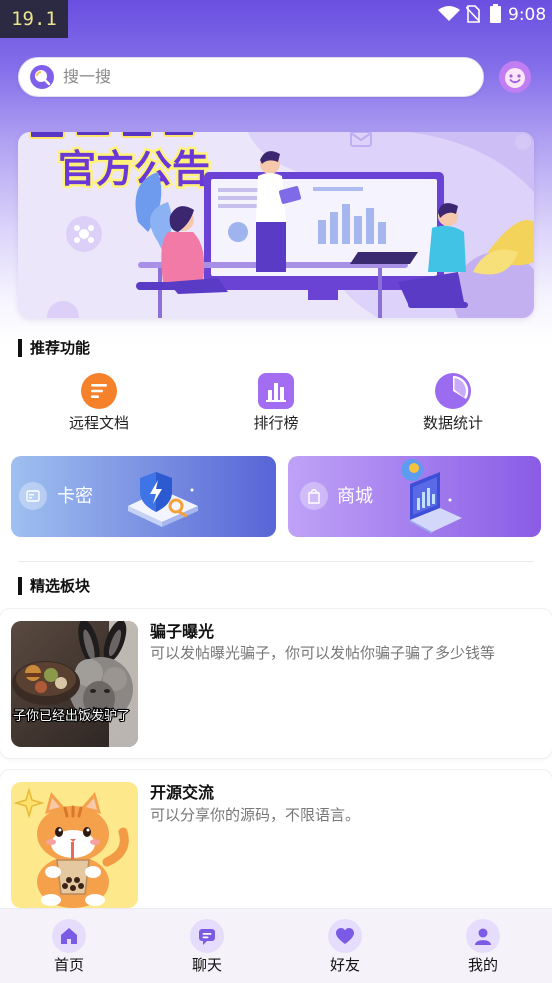  I want to click on tab-label: 首页, so click(68, 965).